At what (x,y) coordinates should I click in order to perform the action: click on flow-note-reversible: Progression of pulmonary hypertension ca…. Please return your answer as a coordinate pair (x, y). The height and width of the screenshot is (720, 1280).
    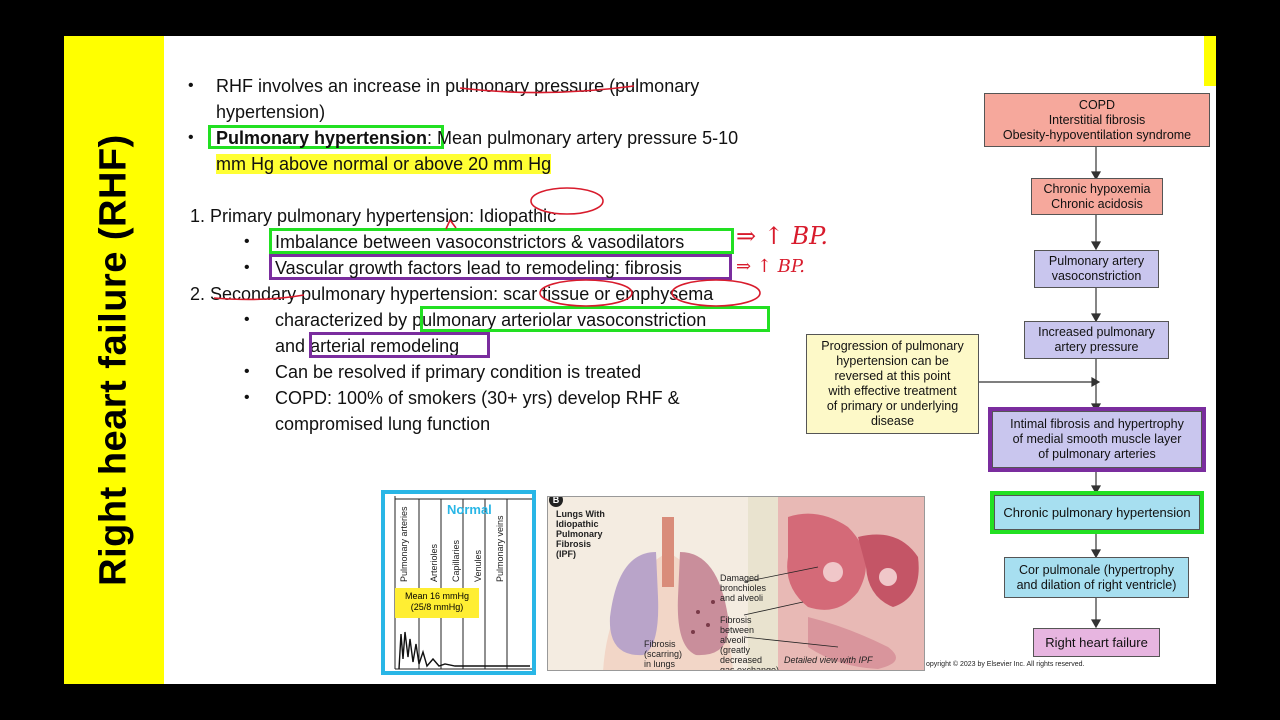
    Looking at the image, I should click on (892, 384).